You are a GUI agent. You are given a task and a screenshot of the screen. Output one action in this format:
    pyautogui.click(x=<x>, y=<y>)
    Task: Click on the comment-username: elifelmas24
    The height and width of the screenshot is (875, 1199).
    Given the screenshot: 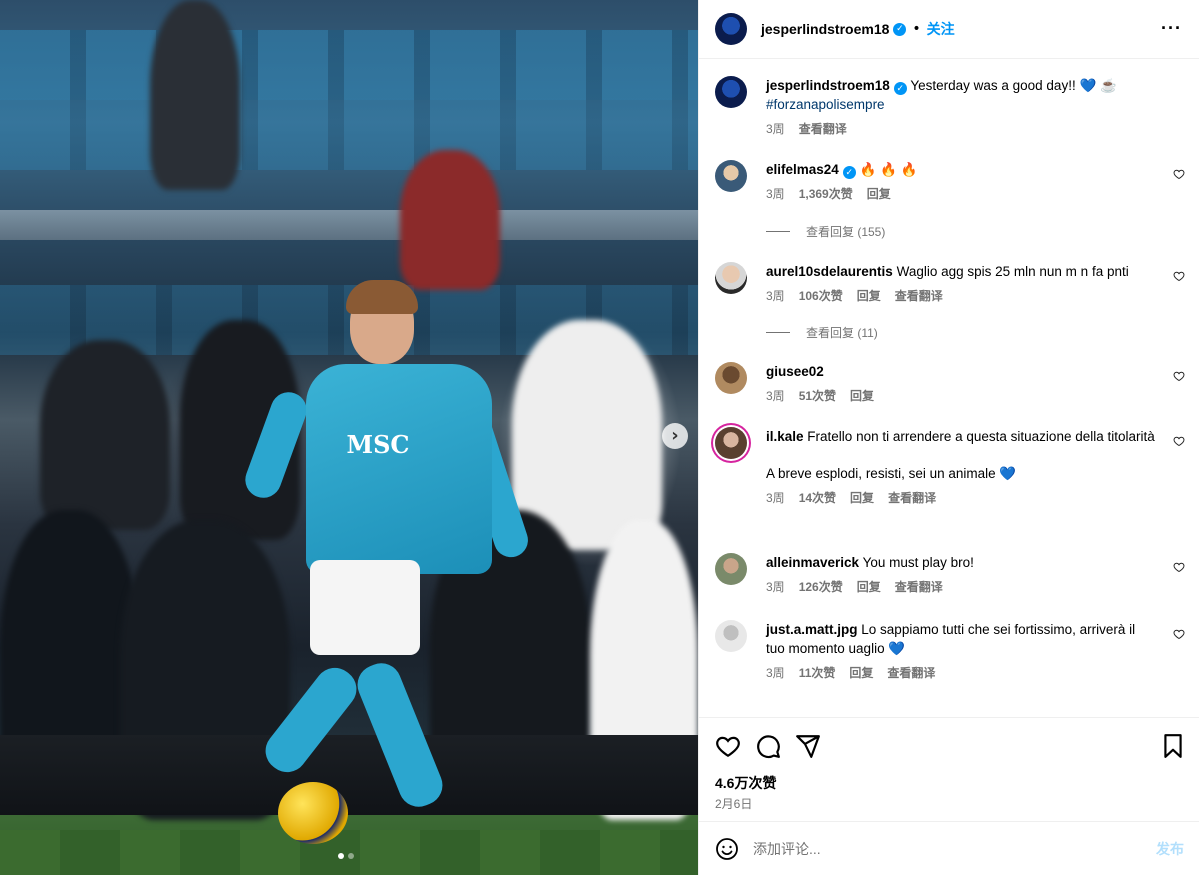 What is the action you would take?
    pyautogui.click(x=802, y=169)
    